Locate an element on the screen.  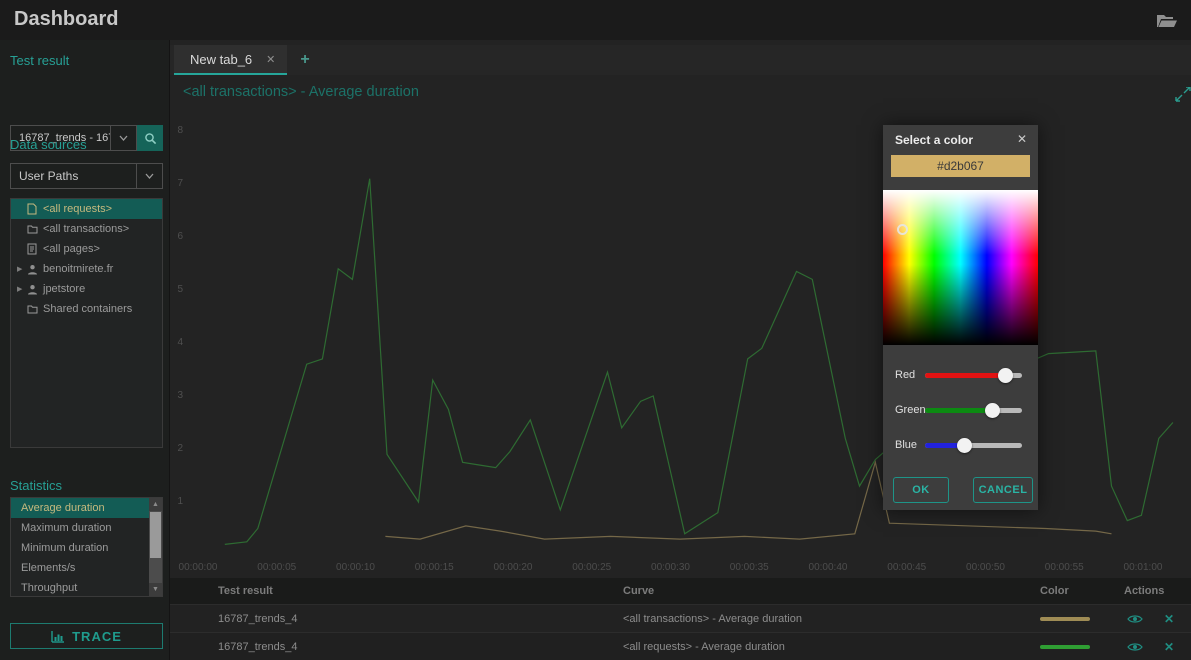
tree-item-all-requests: <all requests> is located at coordinates (86, 209).